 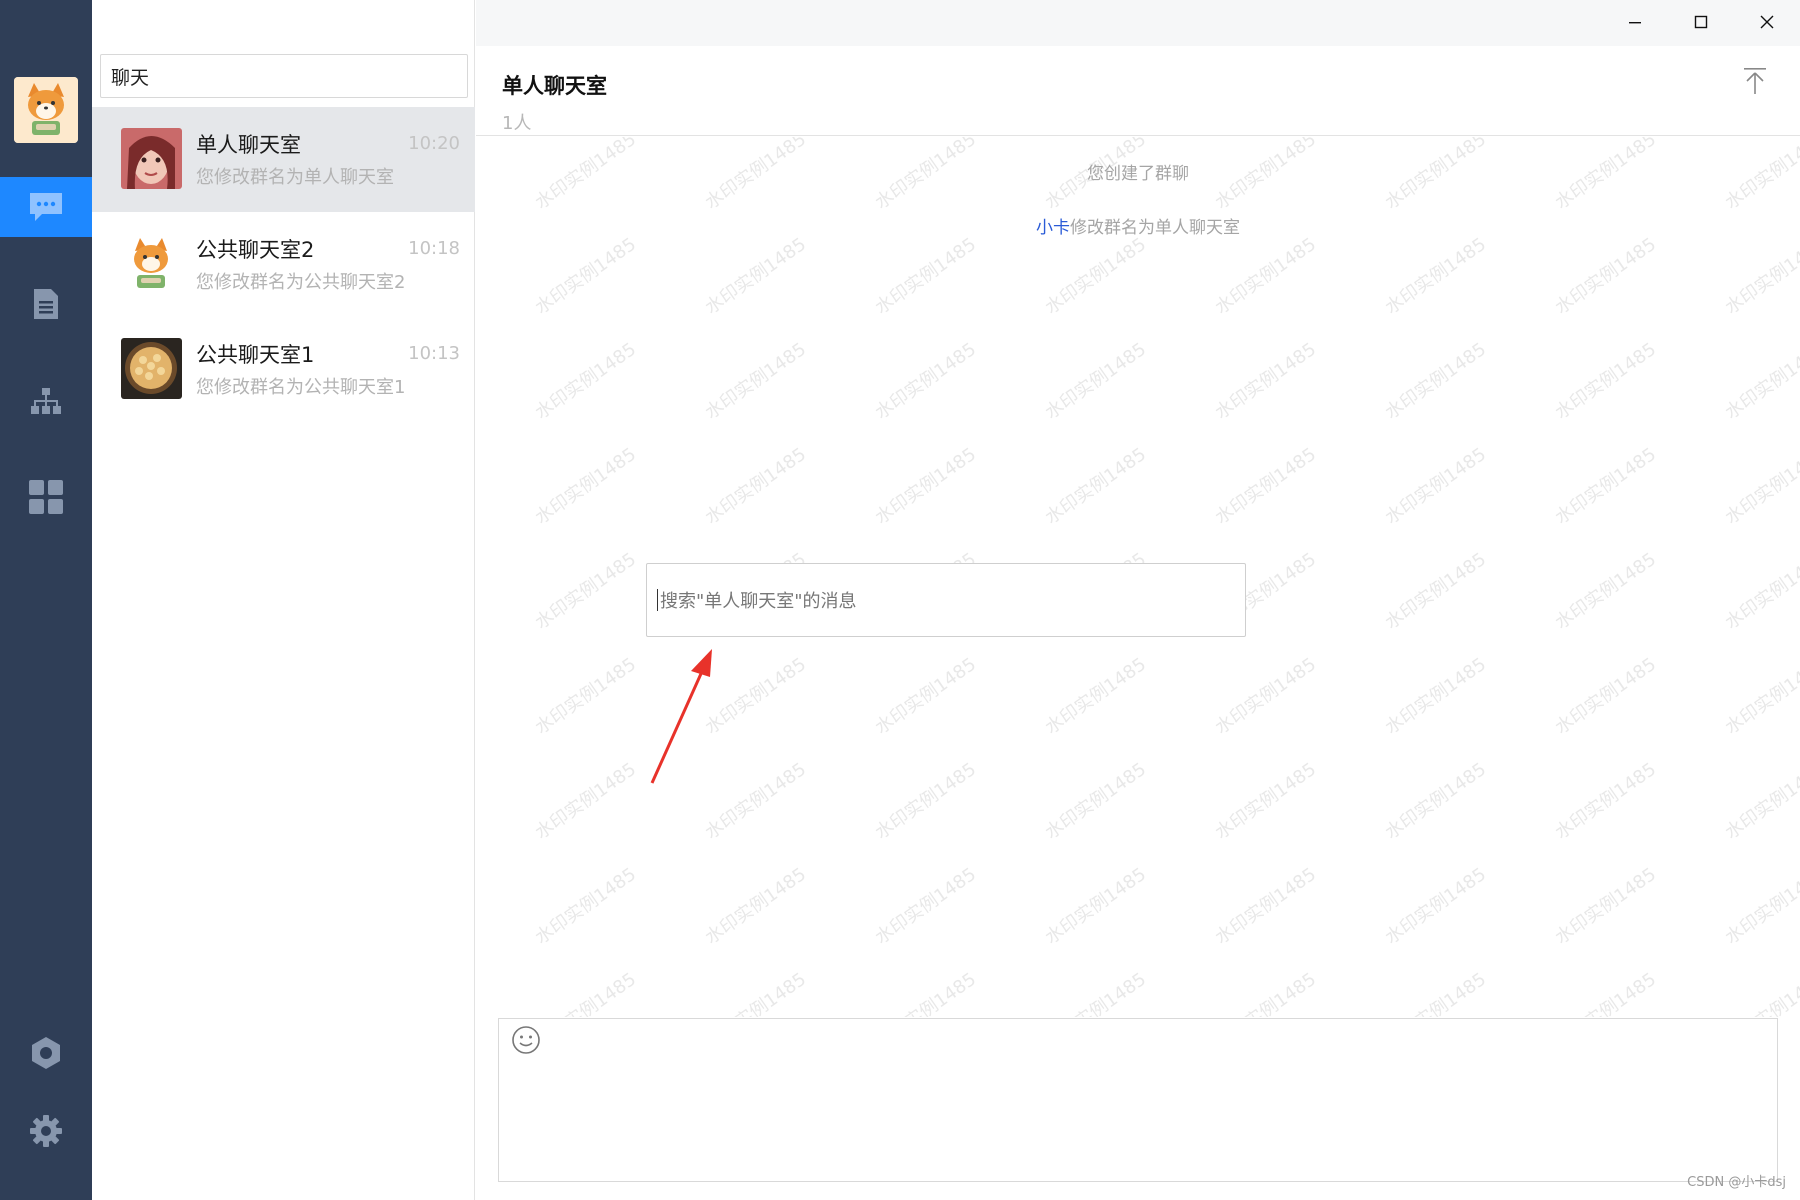 What do you see at coordinates (1138, 91) in the screenshot?
I see `chat-header: 单人聊天室 1人` at bounding box center [1138, 91].